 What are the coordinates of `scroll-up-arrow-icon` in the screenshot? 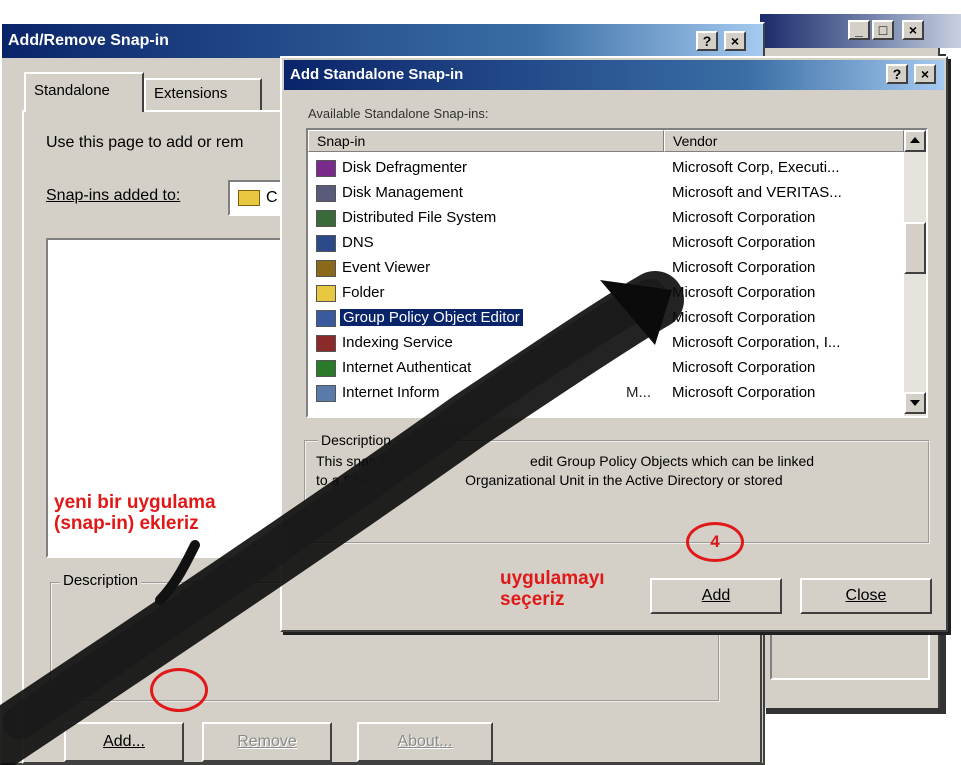 It's located at (915, 140).